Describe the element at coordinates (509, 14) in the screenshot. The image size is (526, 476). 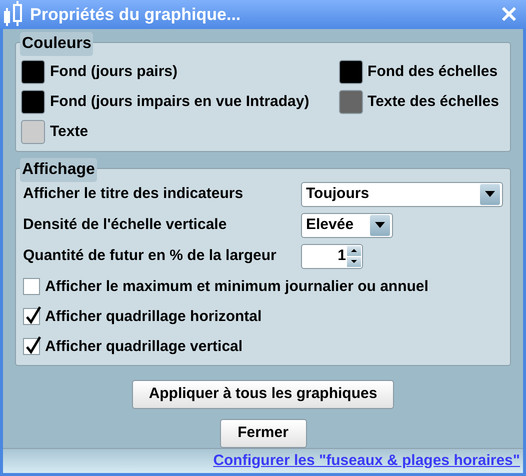
I see `close-icon` at that location.